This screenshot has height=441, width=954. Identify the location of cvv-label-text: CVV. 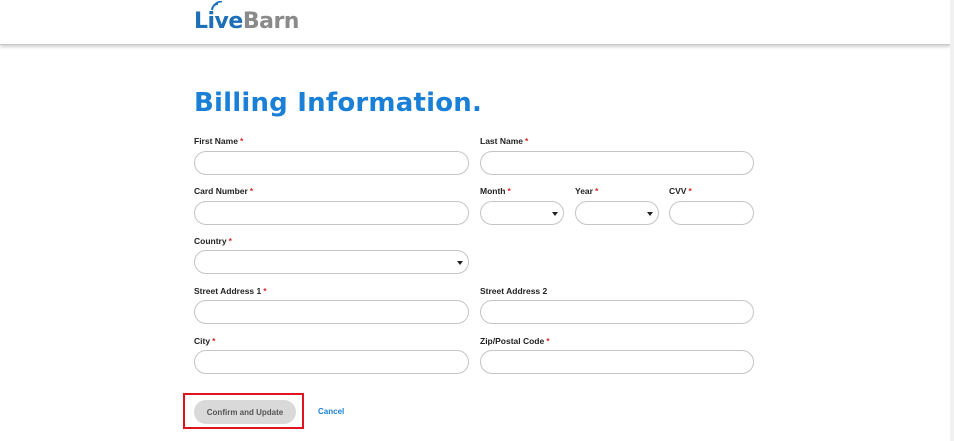
(678, 191).